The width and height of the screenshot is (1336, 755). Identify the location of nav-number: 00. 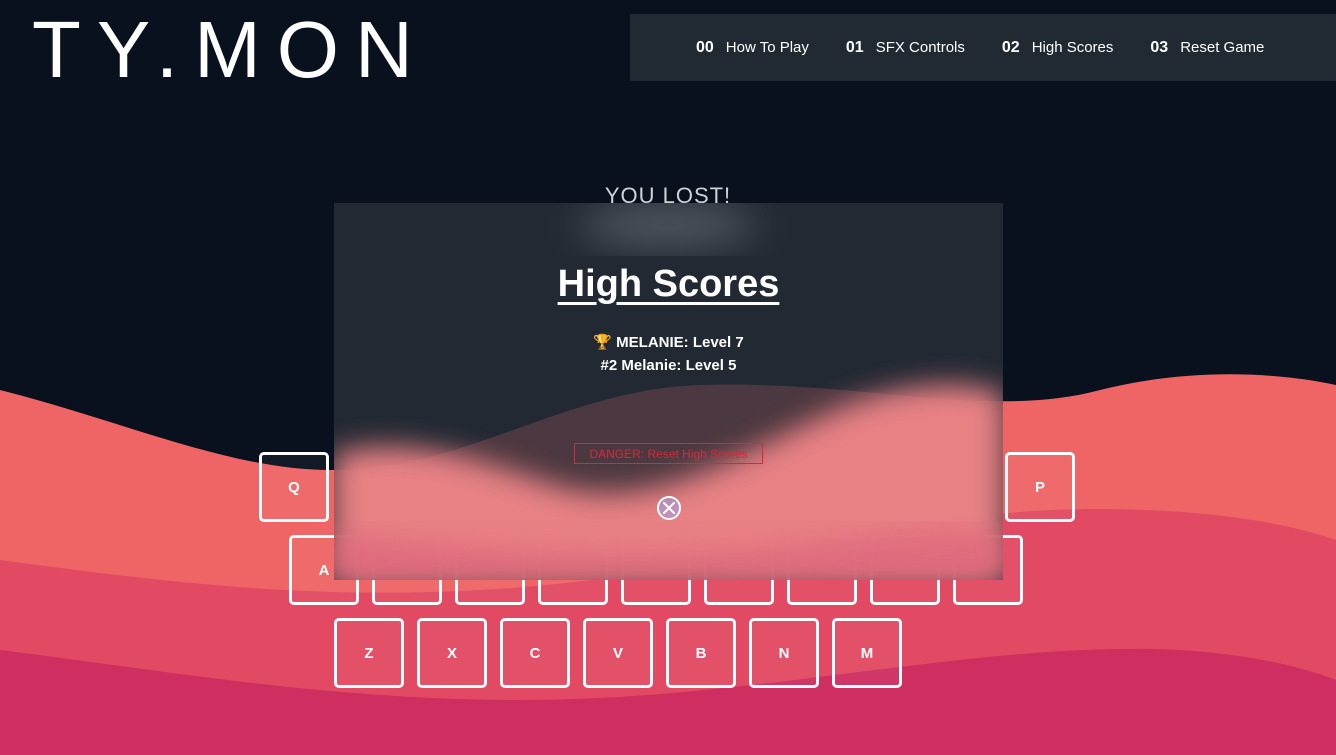
(705, 47).